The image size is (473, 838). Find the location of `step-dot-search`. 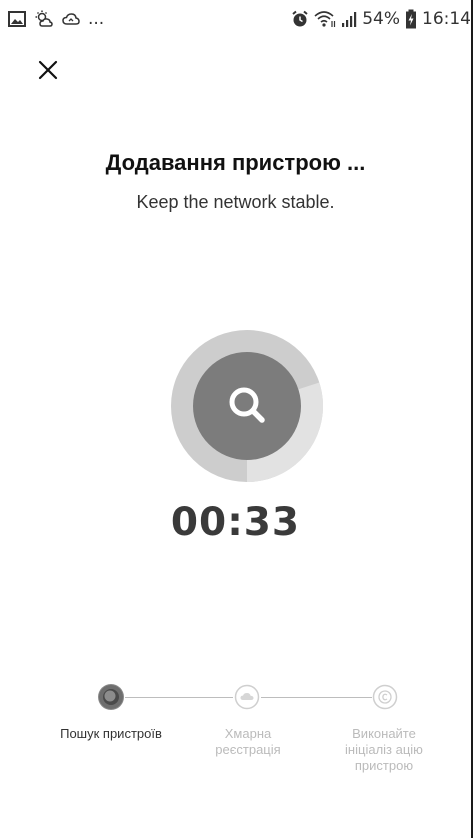

step-dot-search is located at coordinates (111, 697).